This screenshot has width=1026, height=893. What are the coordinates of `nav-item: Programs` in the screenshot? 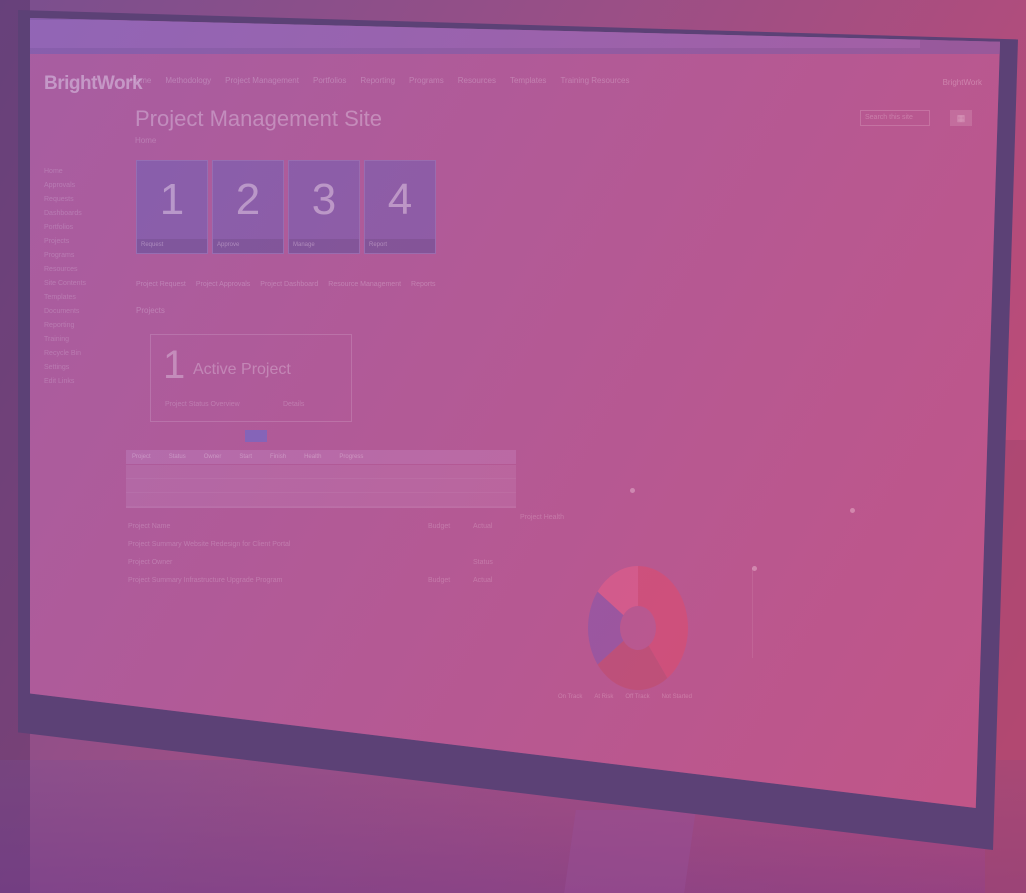 It's located at (426, 80).